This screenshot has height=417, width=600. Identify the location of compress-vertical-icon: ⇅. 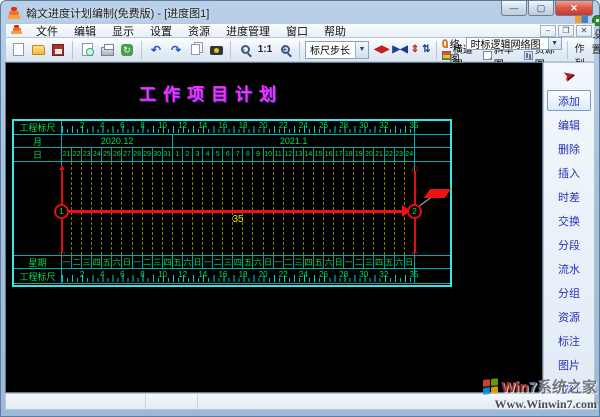
(426, 49).